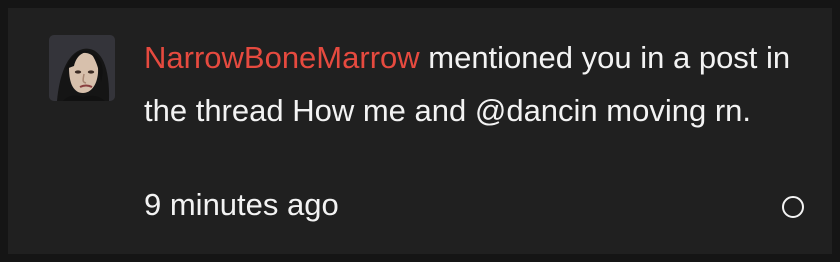  I want to click on unread-circle-icon, so click(793, 207).